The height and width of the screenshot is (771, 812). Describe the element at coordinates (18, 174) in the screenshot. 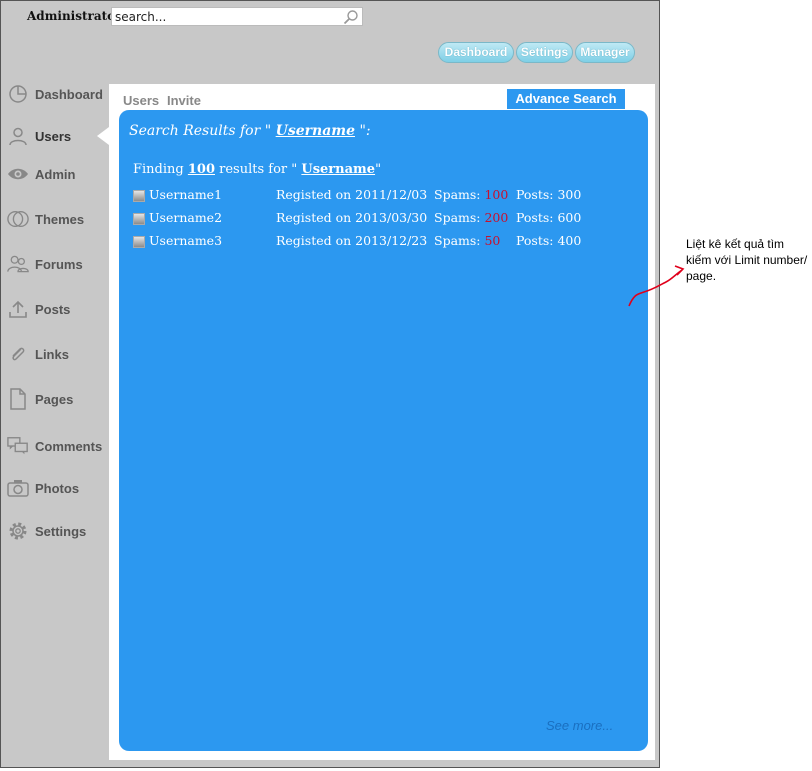

I see `eye-icon` at that location.